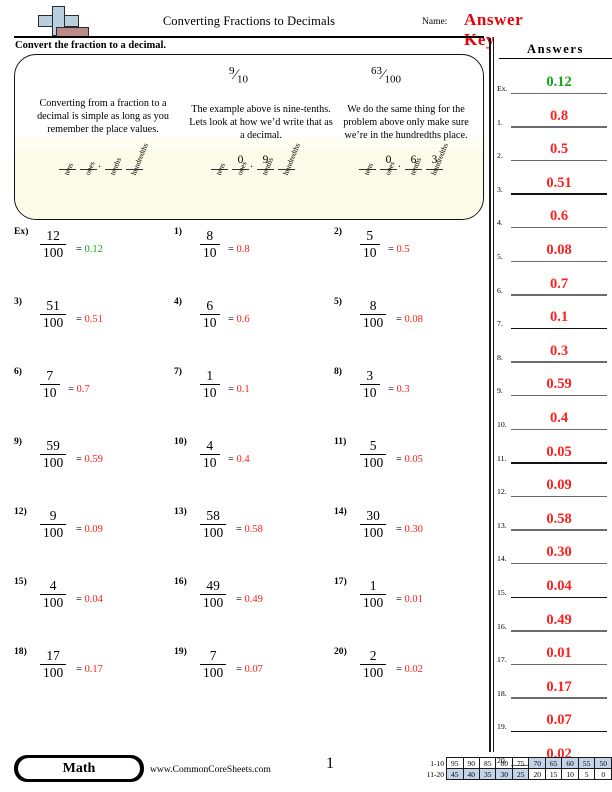 The width and height of the screenshot is (612, 792). I want to click on answer-value: 0.02, so click(413, 669).